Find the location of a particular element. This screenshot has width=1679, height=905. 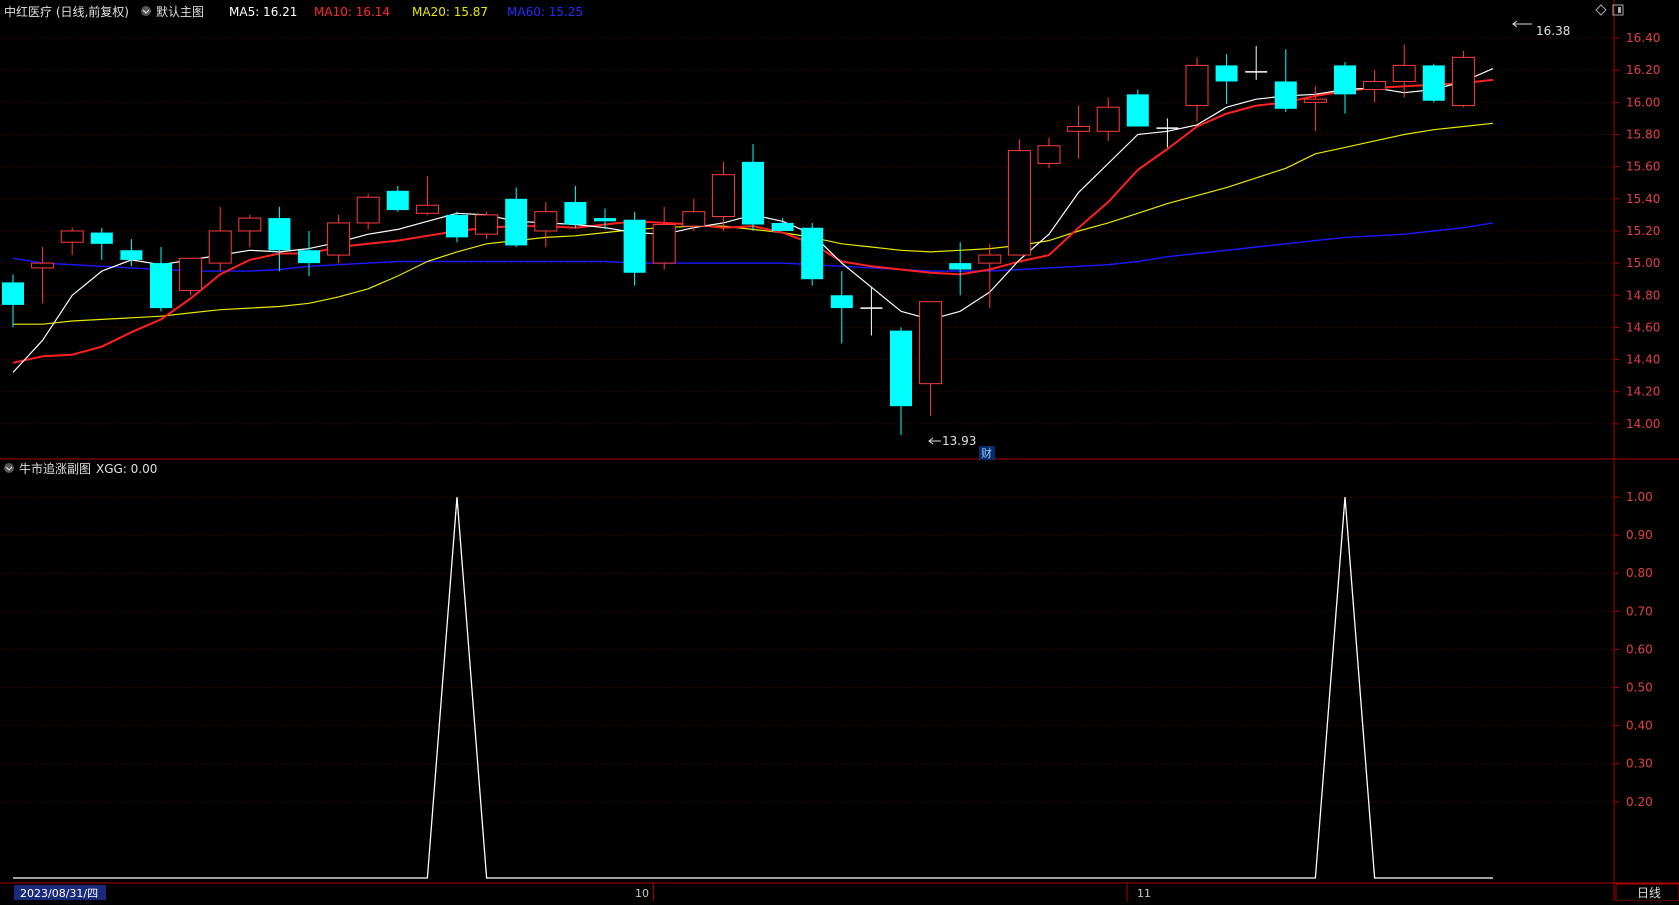

finance-marker: 财 is located at coordinates (987, 453).